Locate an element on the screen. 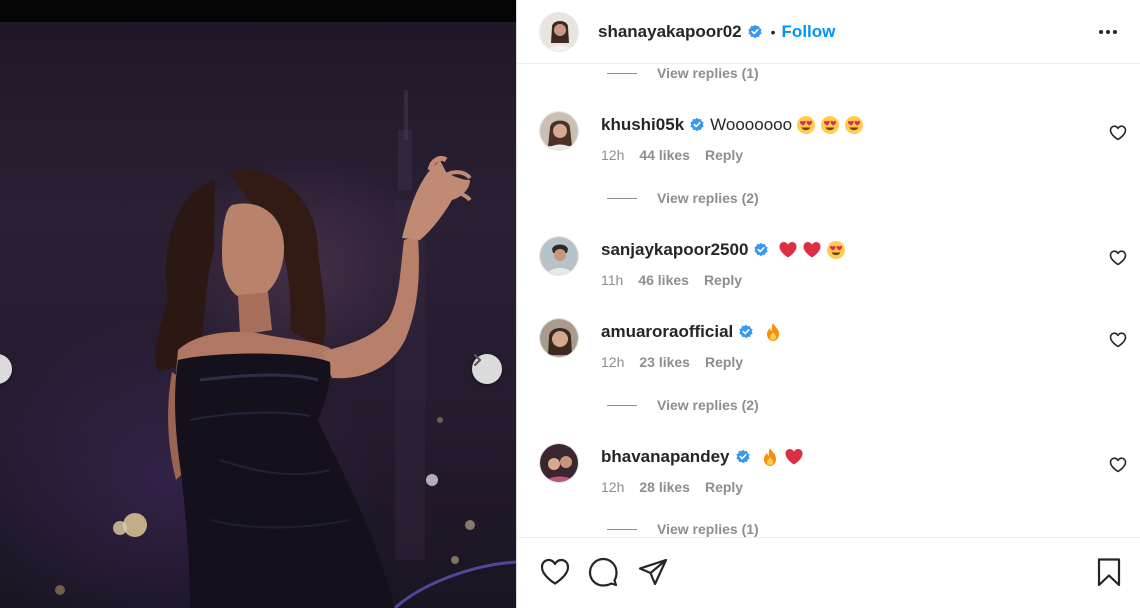 This screenshot has height=608, width=1140. comment-bubble-icon is located at coordinates (603, 572).